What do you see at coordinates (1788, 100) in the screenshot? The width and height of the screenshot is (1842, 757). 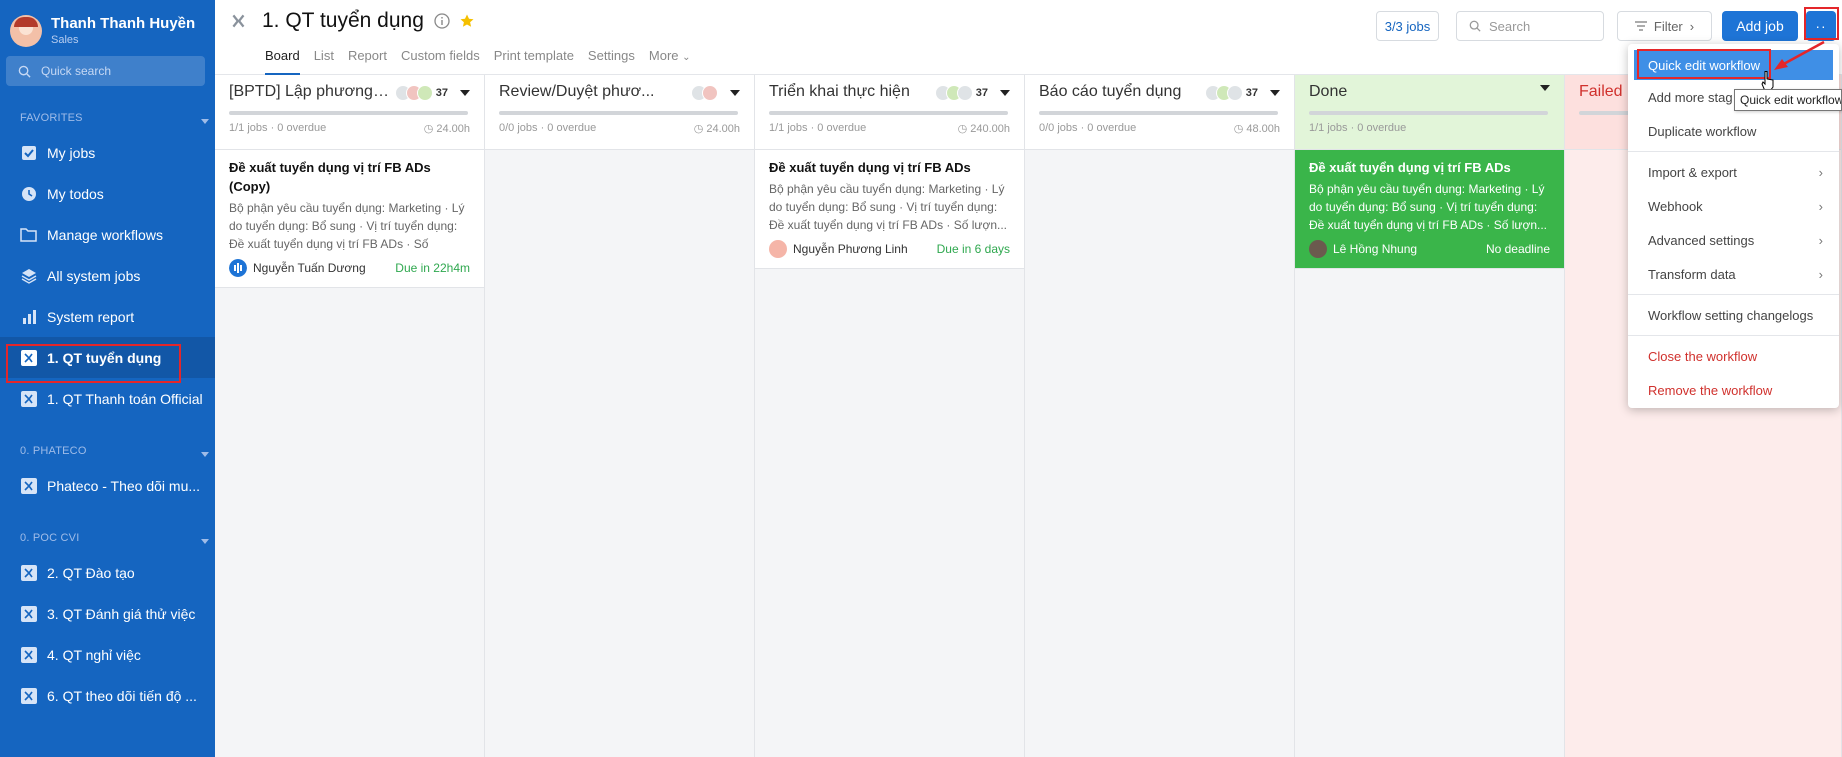 I see `tooltip: Quick edit workflow` at bounding box center [1788, 100].